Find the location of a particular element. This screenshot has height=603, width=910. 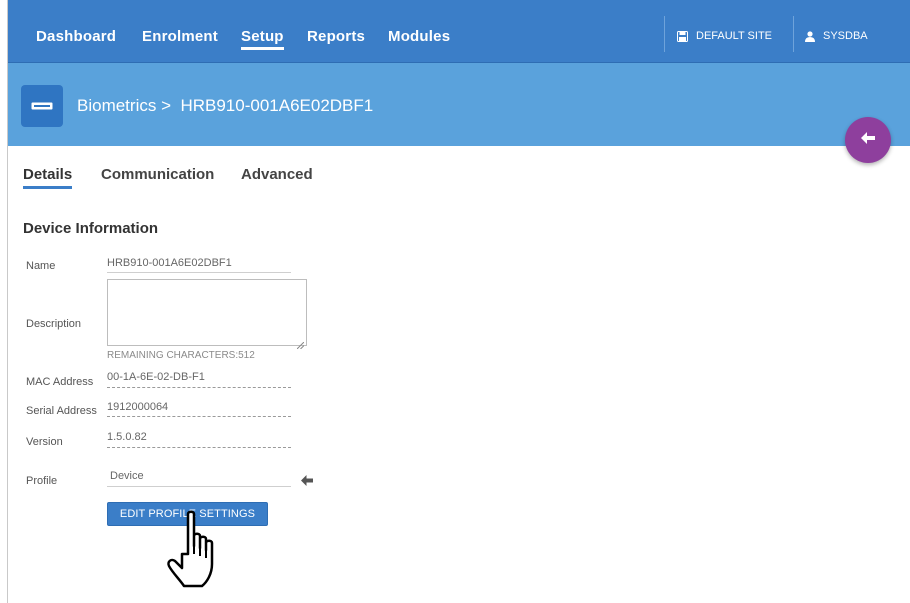

nav-setup: Setup is located at coordinates (262, 39).